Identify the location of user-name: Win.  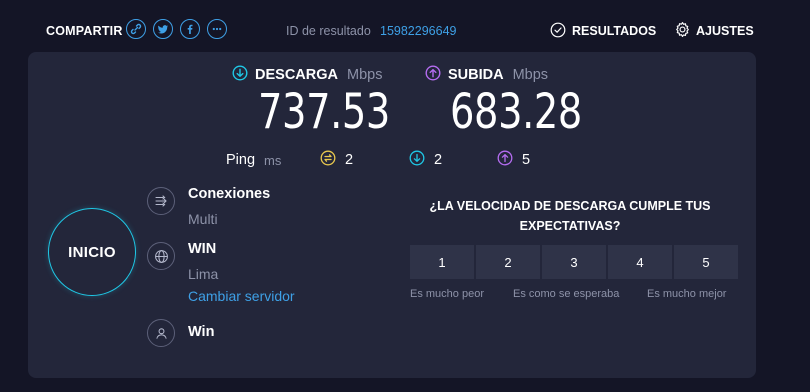
(201, 332).